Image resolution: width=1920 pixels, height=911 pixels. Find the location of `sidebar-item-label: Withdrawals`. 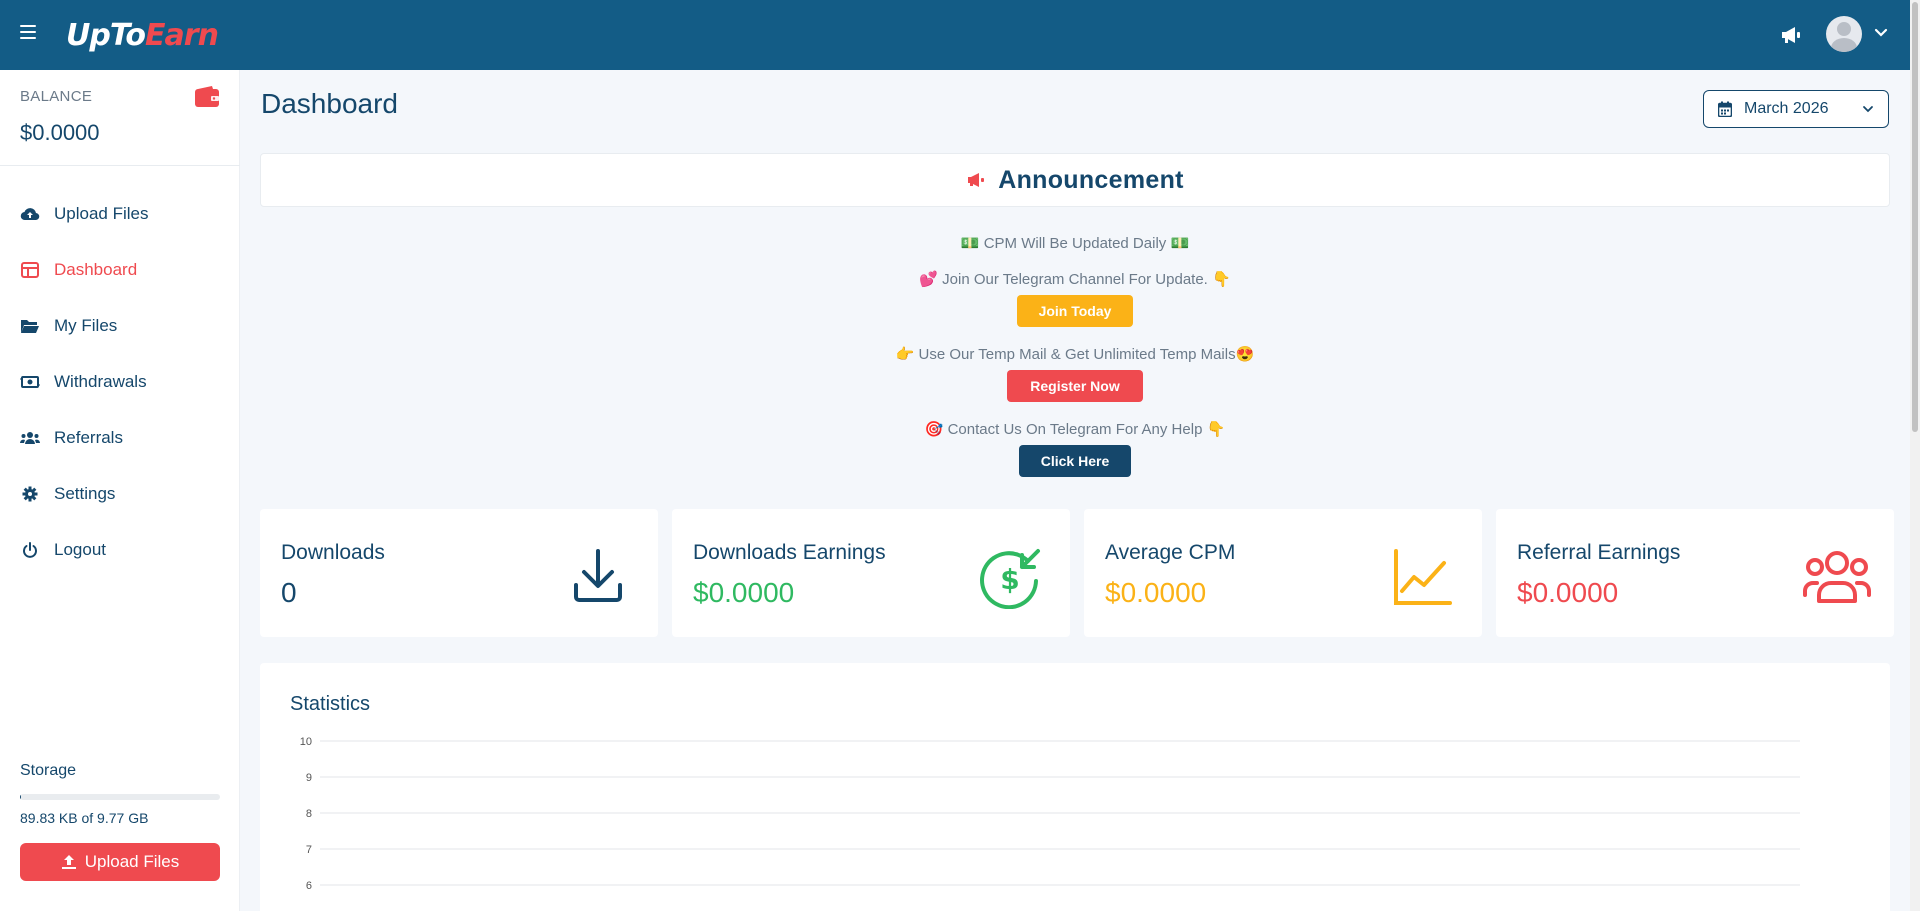

sidebar-item-label: Withdrawals is located at coordinates (100, 381).